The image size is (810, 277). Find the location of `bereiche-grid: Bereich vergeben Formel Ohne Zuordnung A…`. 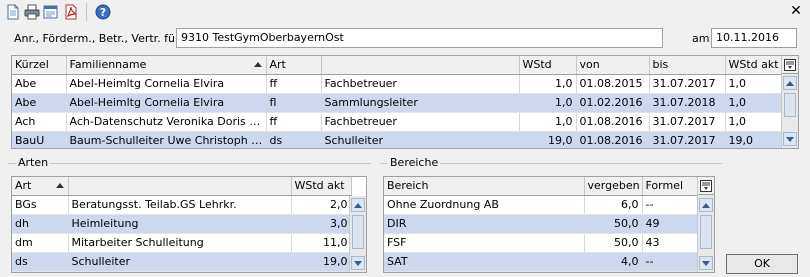

bereiche-grid: Bereich vergeben Formel Ohne Zuordnung A… is located at coordinates (549, 224).